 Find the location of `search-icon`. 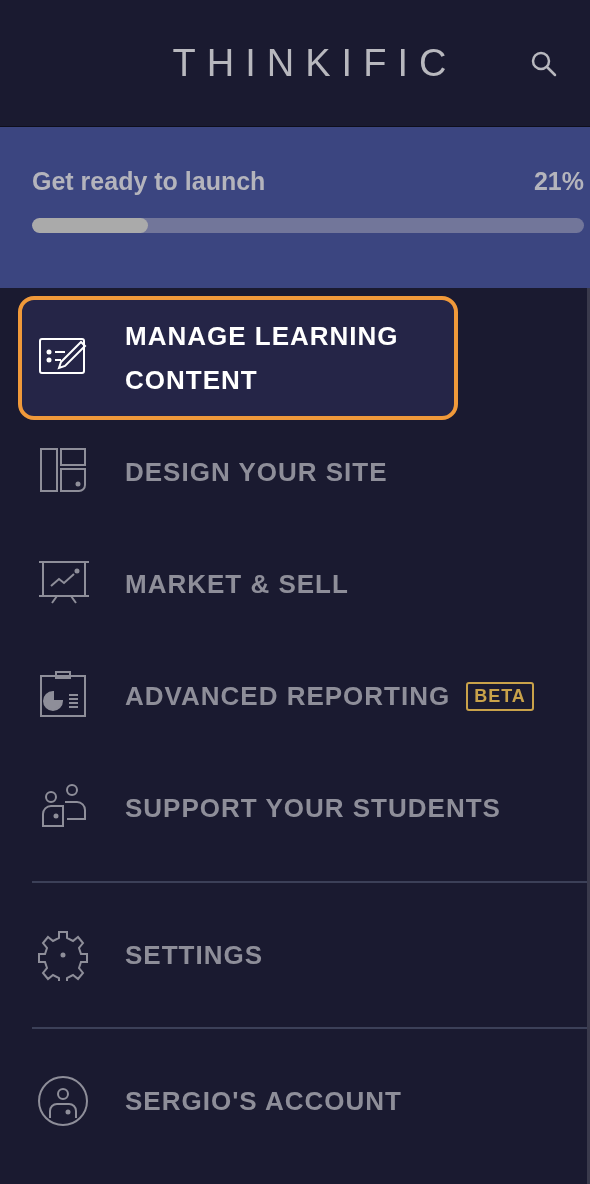

search-icon is located at coordinates (544, 64).